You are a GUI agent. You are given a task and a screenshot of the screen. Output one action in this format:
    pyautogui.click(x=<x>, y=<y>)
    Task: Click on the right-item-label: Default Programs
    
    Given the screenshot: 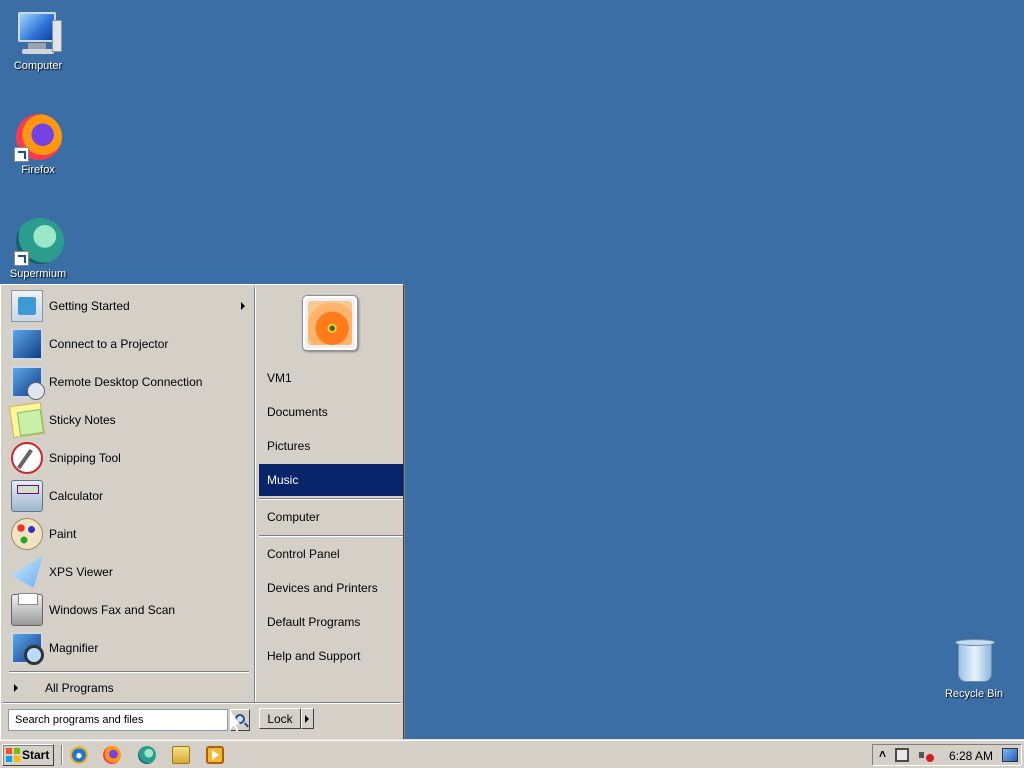 What is the action you would take?
    pyautogui.click(x=314, y=622)
    